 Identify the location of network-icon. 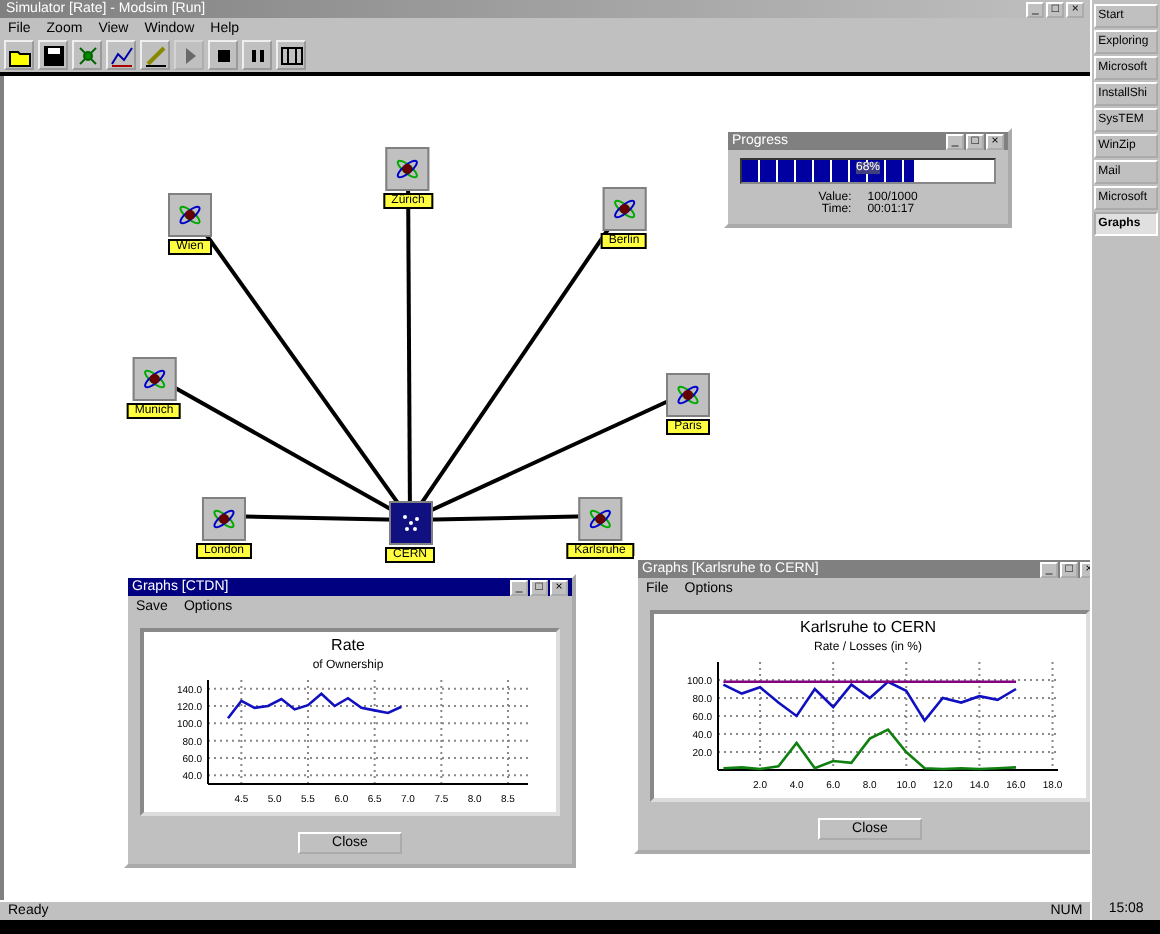
(87, 55).